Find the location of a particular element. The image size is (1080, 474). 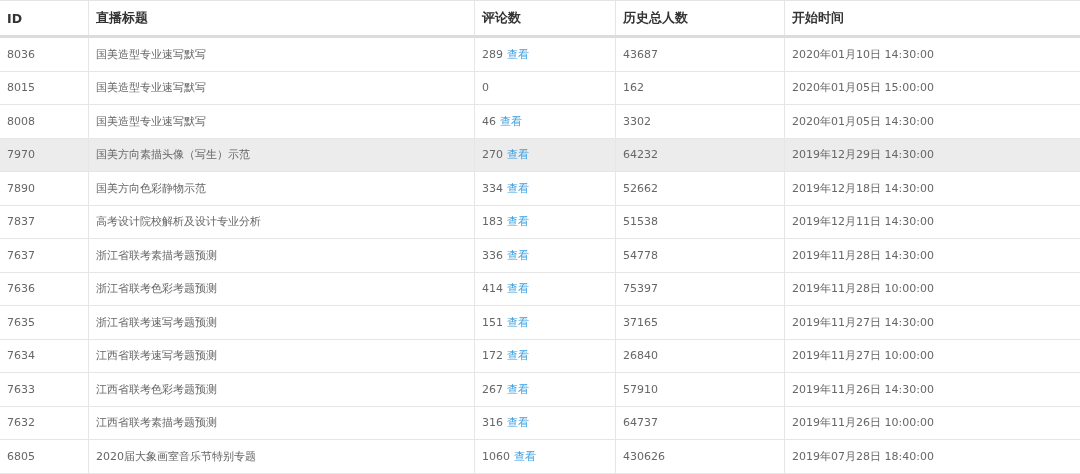

table-cell-text: 7633 is located at coordinates (21, 389).